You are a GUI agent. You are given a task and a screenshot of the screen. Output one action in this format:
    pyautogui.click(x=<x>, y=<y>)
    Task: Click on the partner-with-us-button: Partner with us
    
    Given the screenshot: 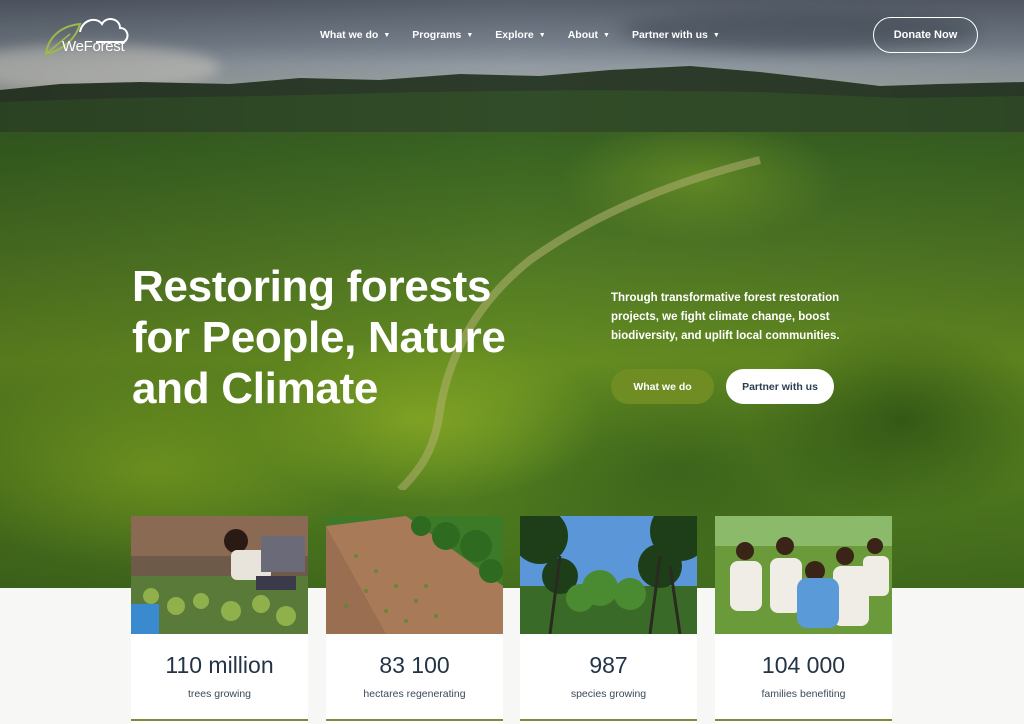 What is the action you would take?
    pyautogui.click(x=780, y=386)
    